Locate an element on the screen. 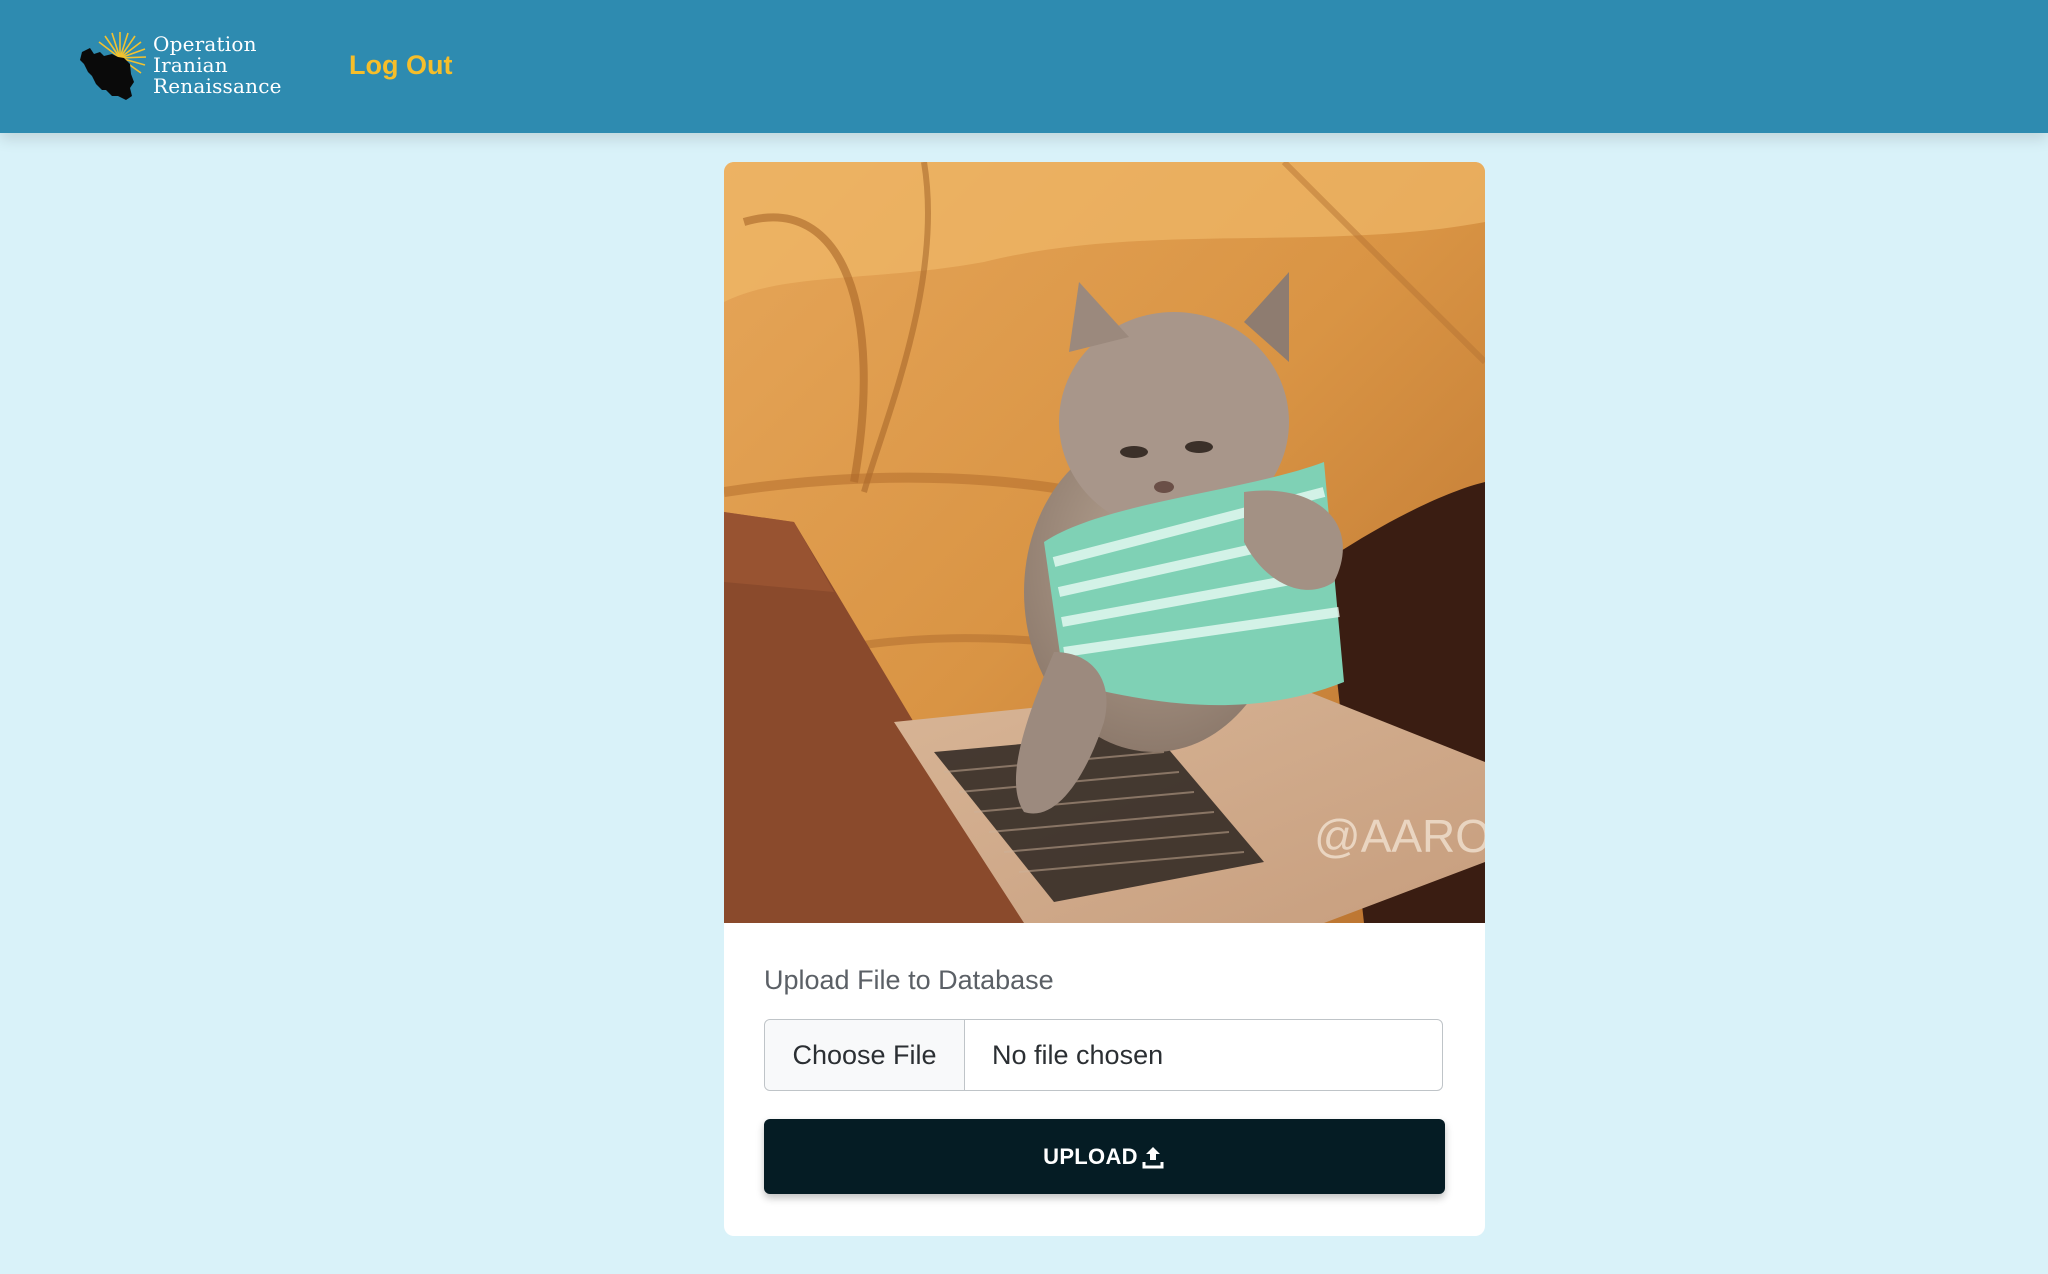  brand-wordmark: Operation Iranian Renaissance is located at coordinates (217, 65).